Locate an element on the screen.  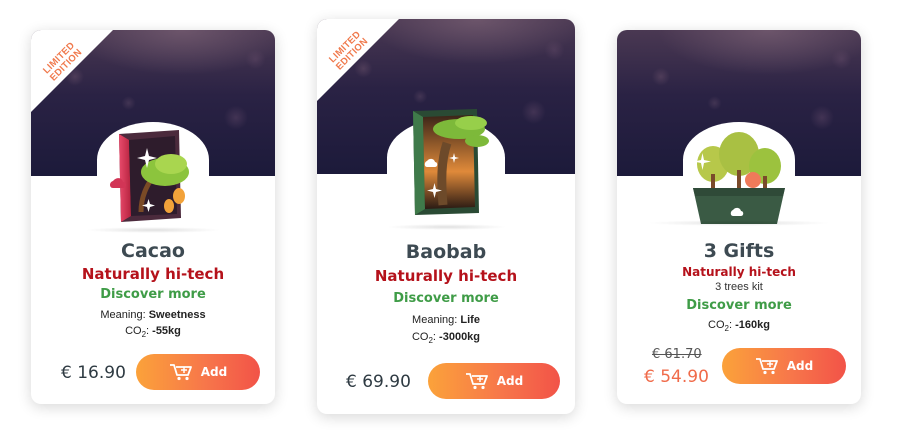
product-name: 3 Gifts is located at coordinates (739, 251).